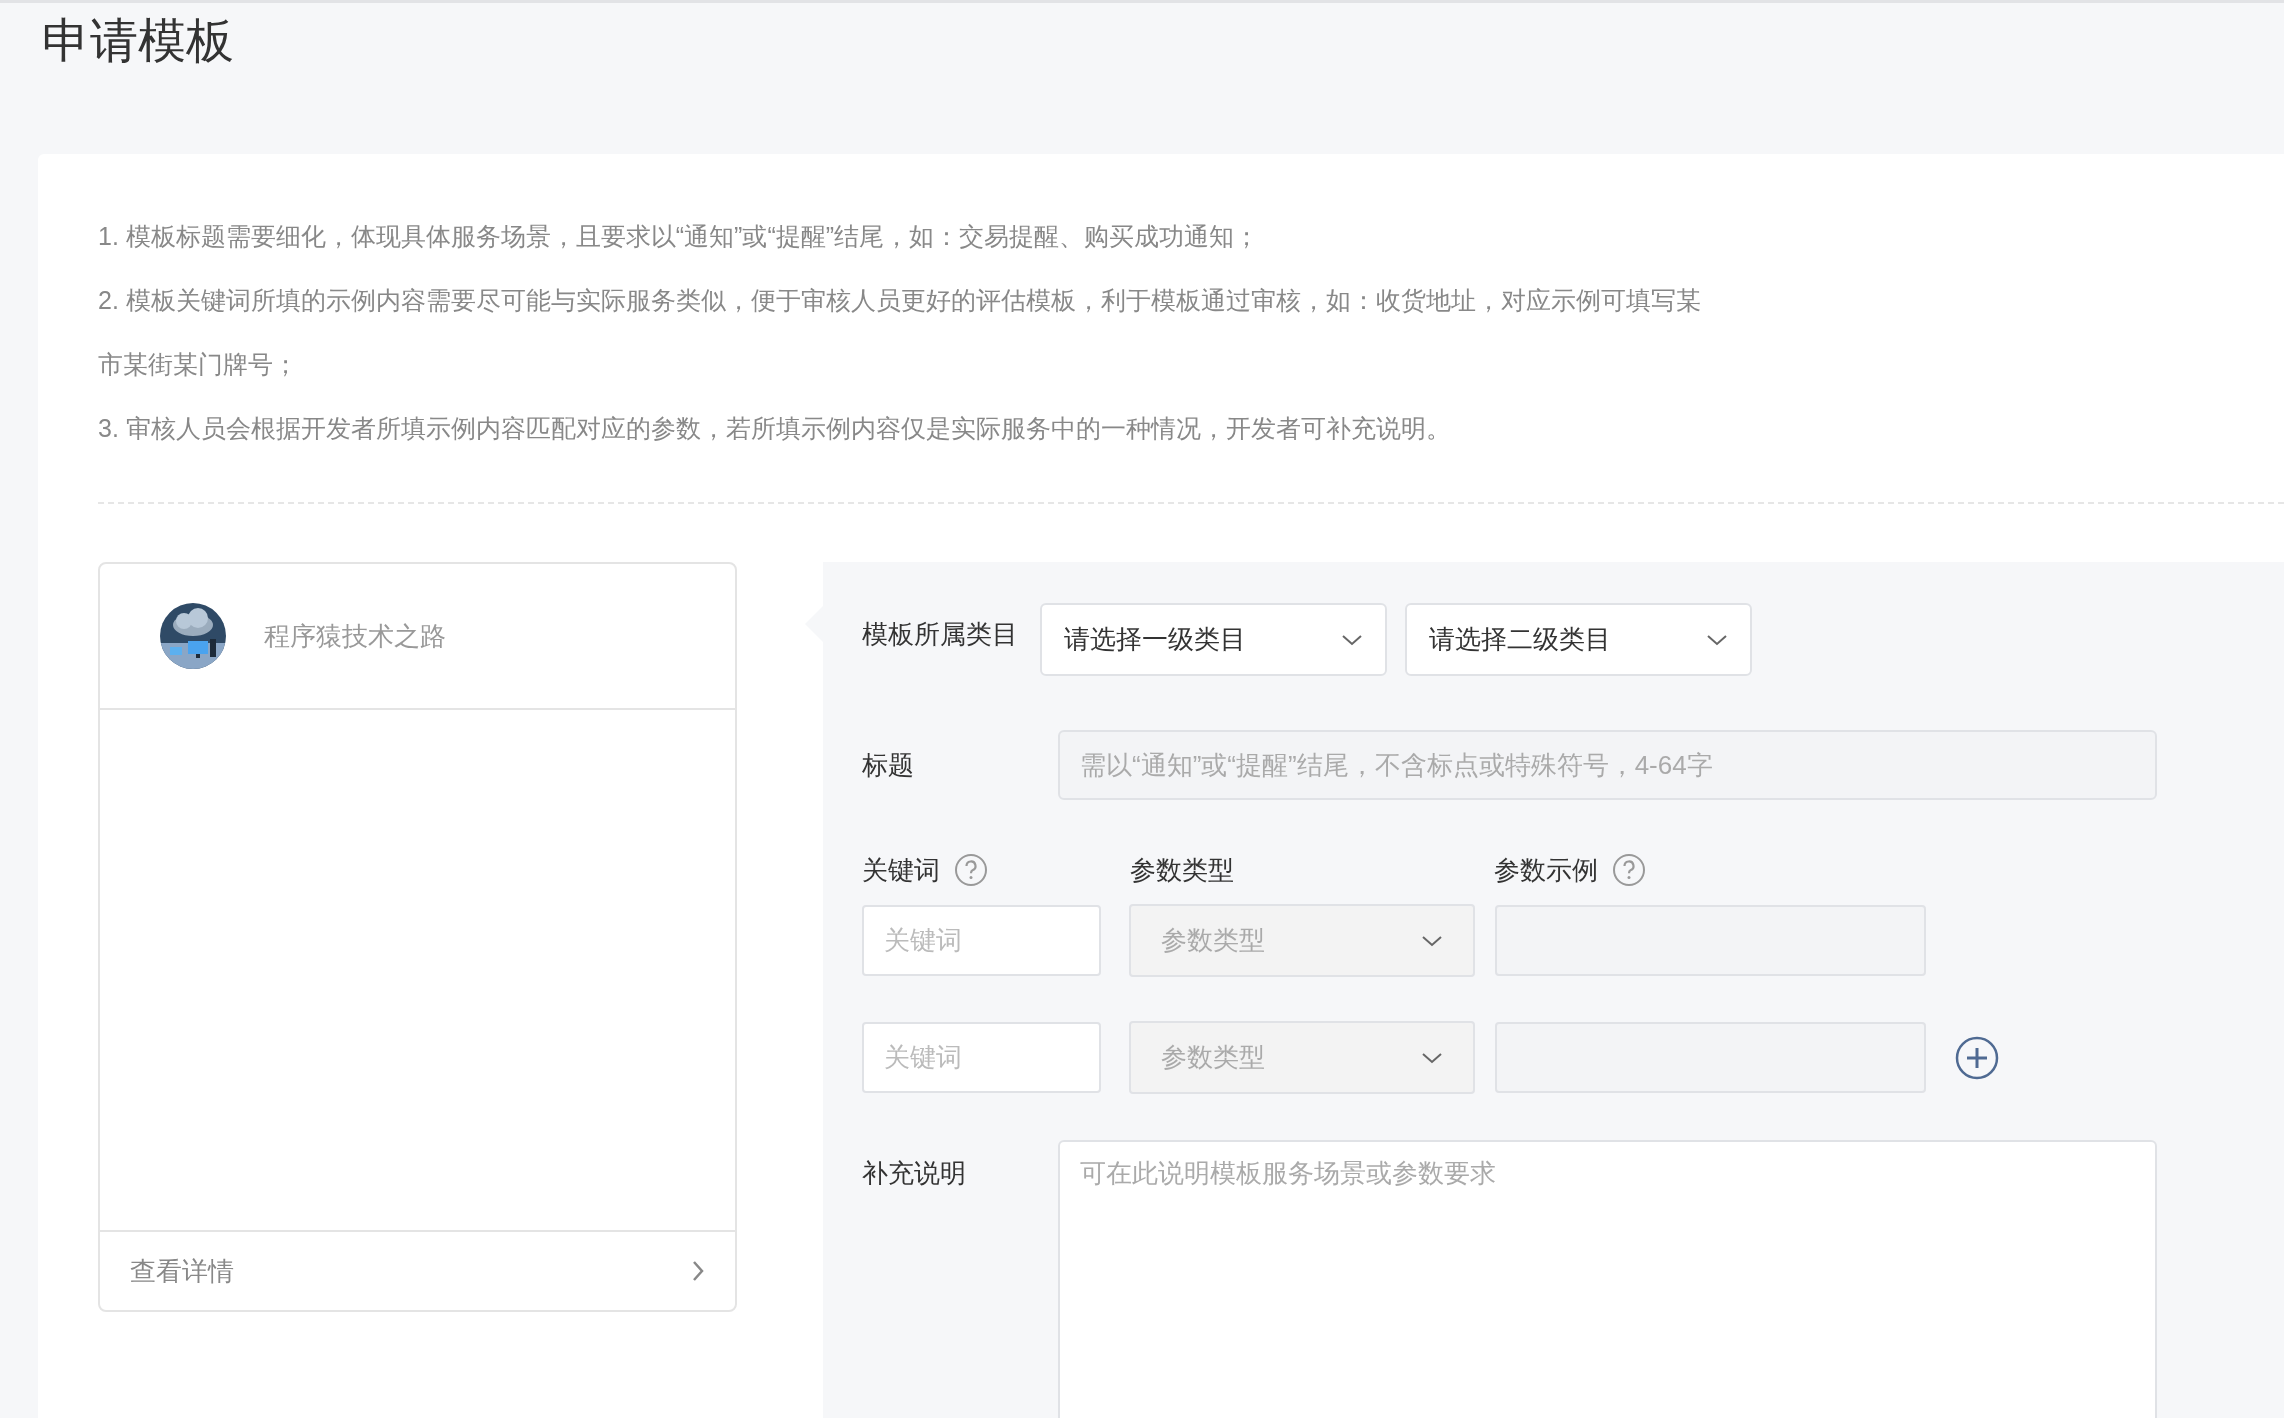 The height and width of the screenshot is (1418, 2284). What do you see at coordinates (138, 41) in the screenshot?
I see `page-title: 申请模板` at bounding box center [138, 41].